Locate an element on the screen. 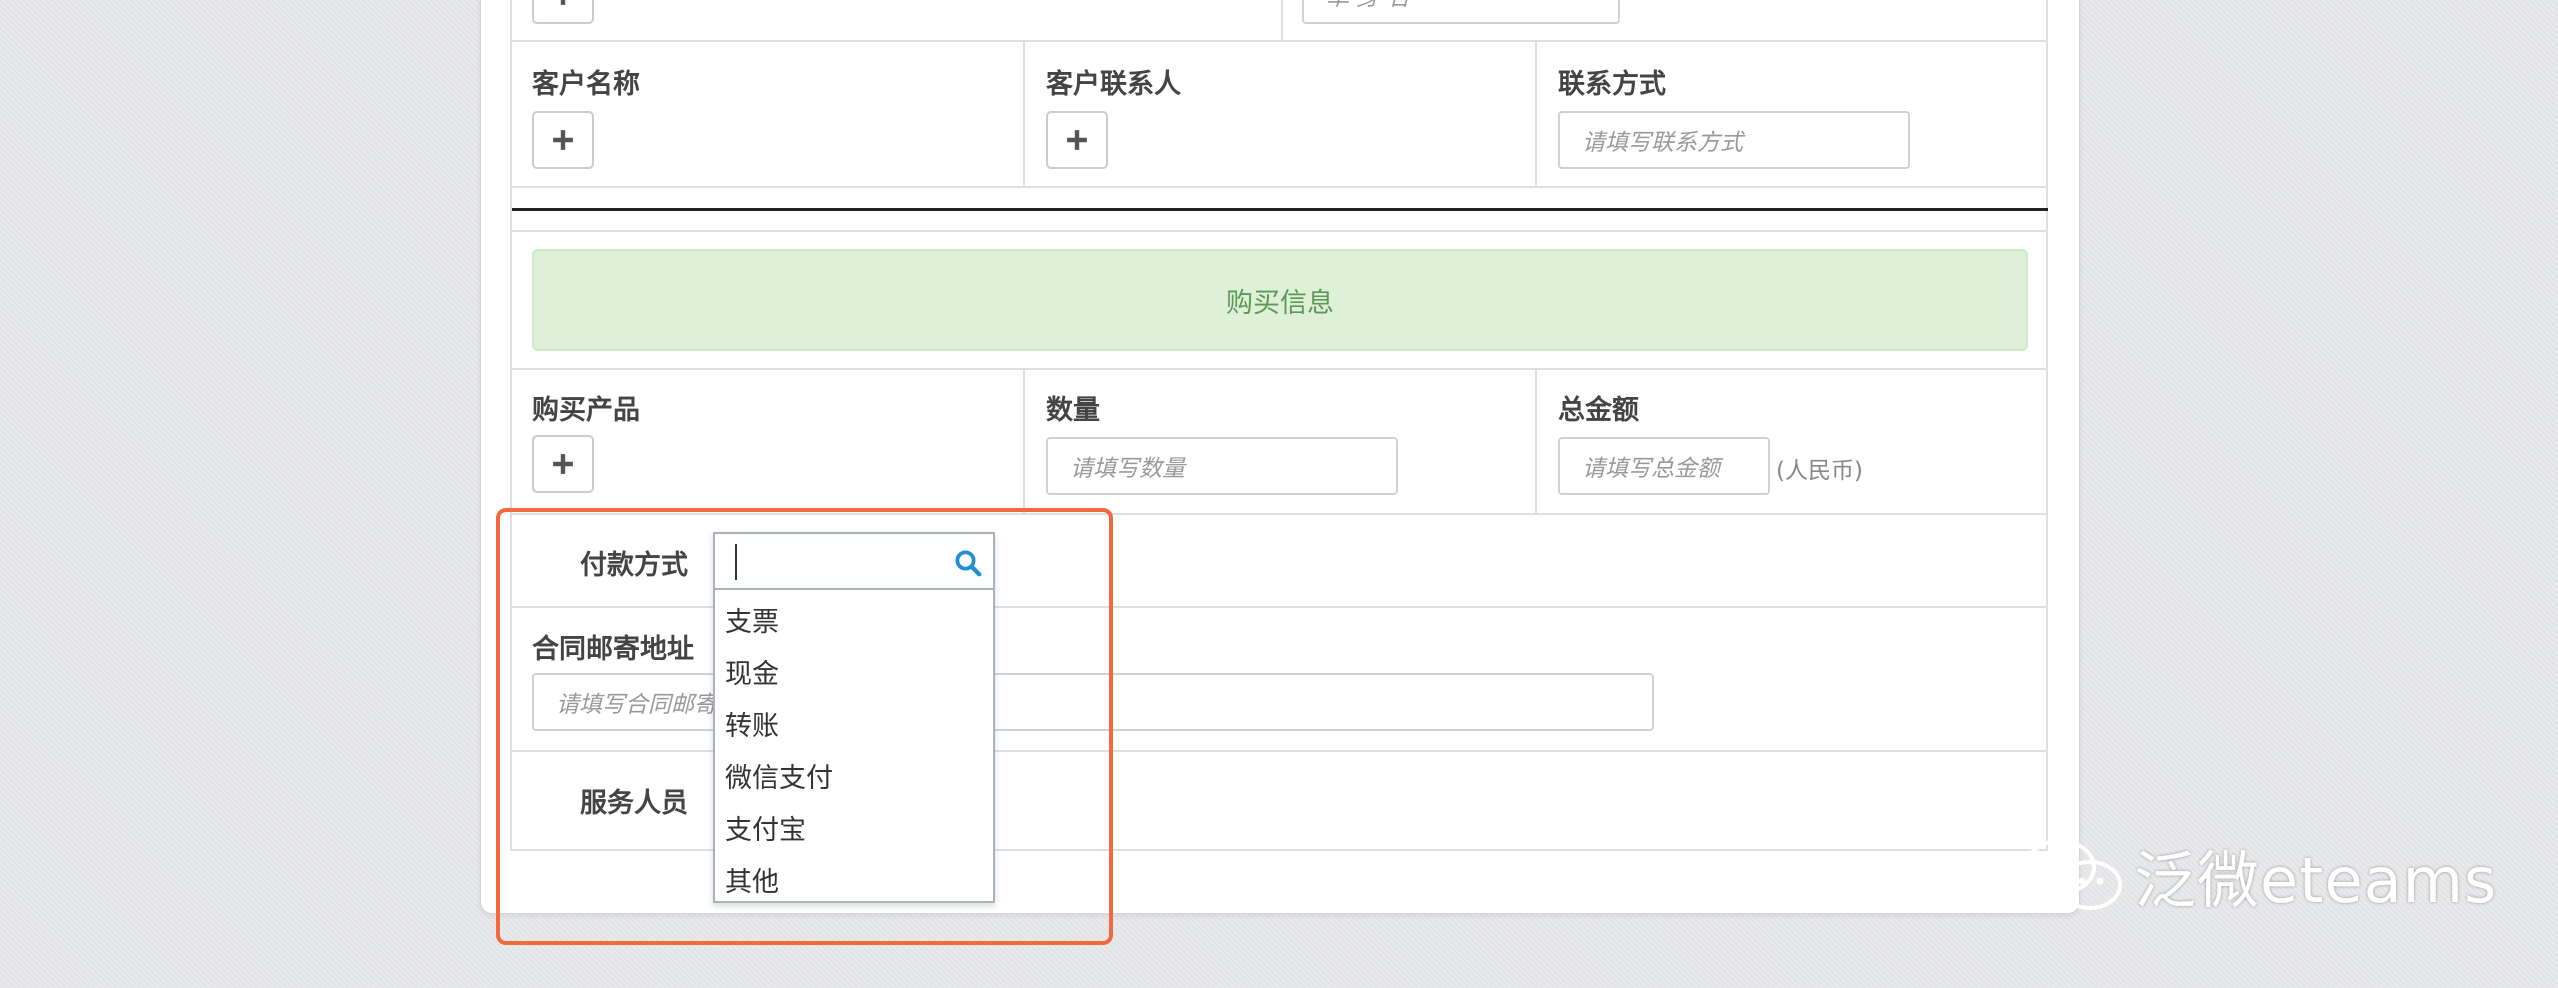 The image size is (2558, 988). add-contact-button is located at coordinates (1077, 140).